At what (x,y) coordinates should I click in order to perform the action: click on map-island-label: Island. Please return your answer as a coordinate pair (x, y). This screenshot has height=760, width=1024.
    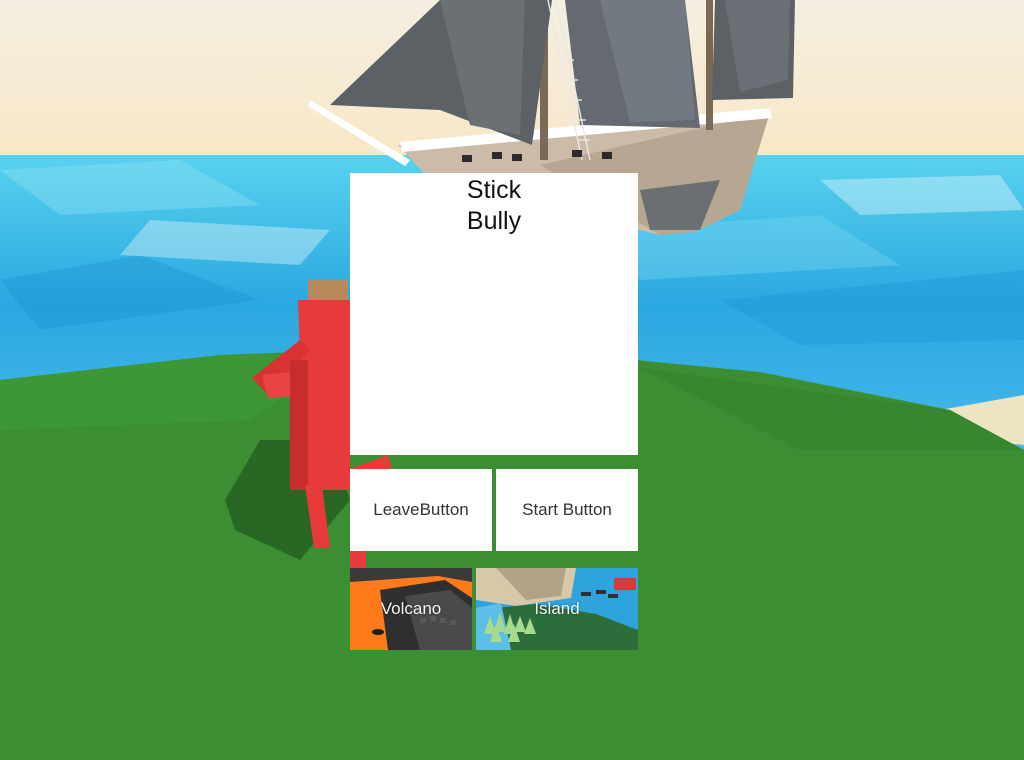
    Looking at the image, I should click on (557, 608).